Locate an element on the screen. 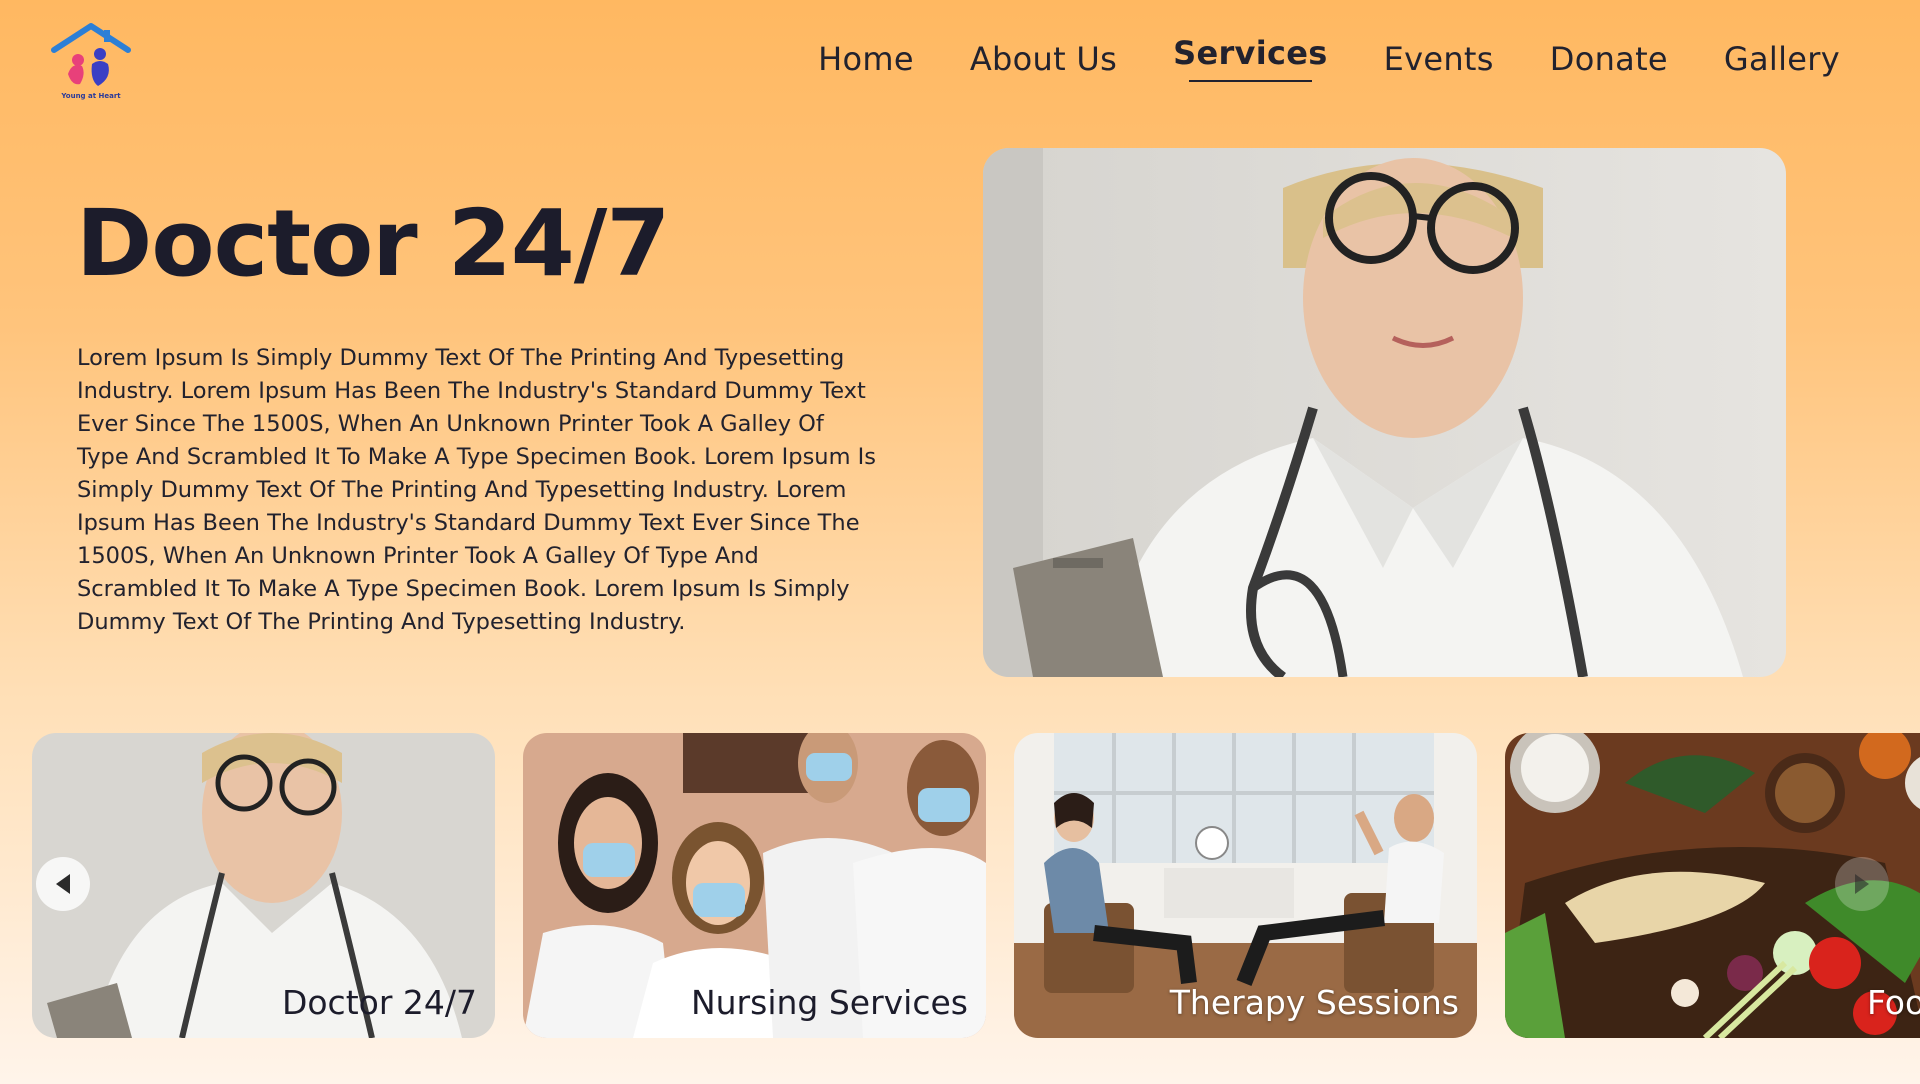 This screenshot has height=1084, width=1920. nav-about-us: About Us is located at coordinates (1043, 59).